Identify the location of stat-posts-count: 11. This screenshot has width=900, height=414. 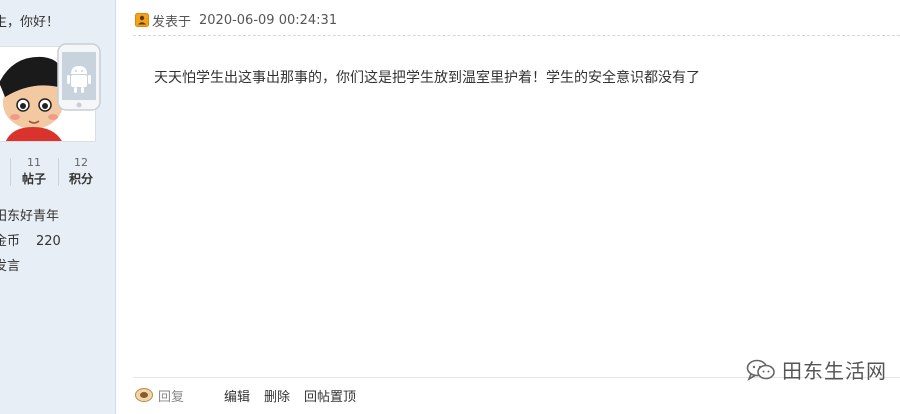
(34, 162).